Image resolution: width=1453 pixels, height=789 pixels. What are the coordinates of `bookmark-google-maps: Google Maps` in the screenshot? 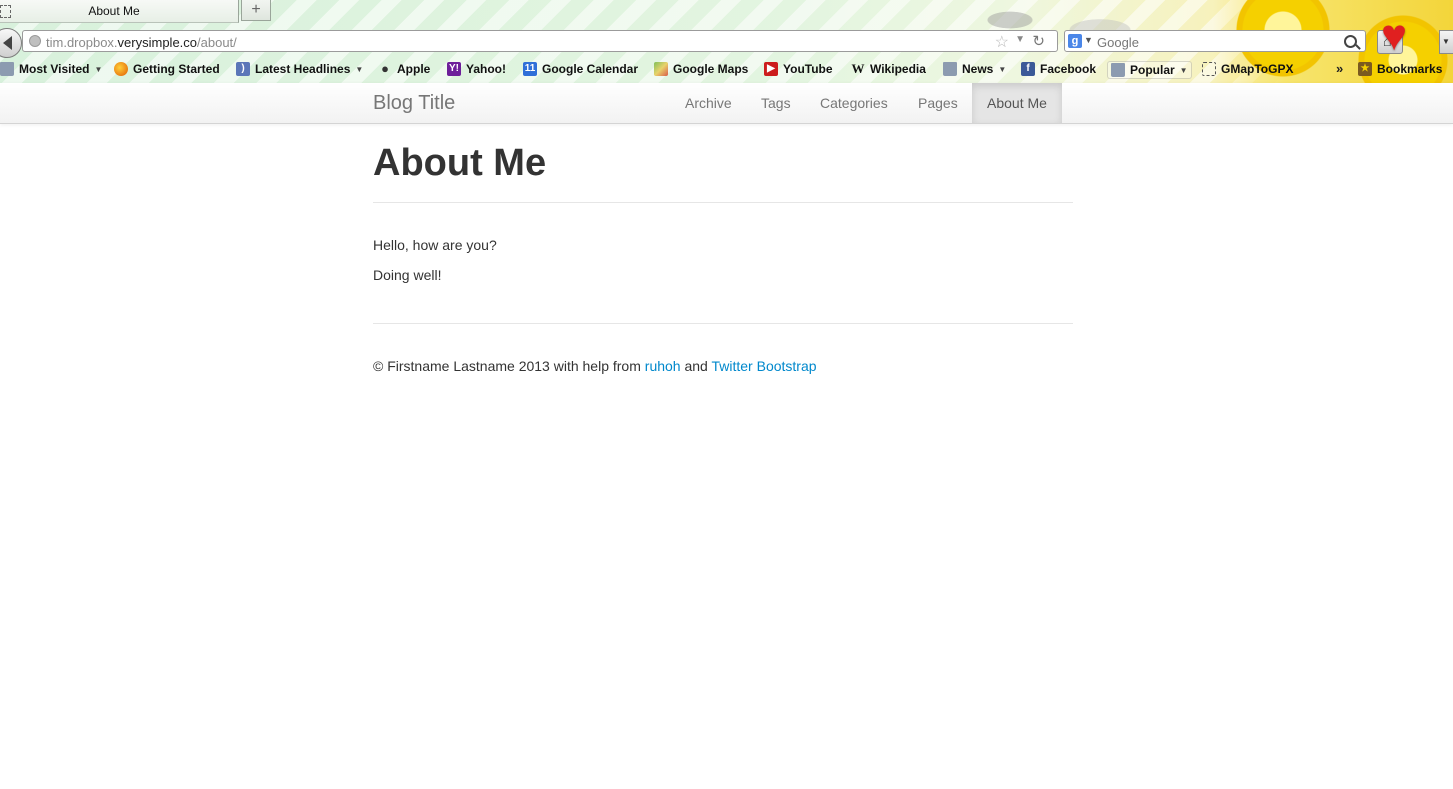 It's located at (701, 69).